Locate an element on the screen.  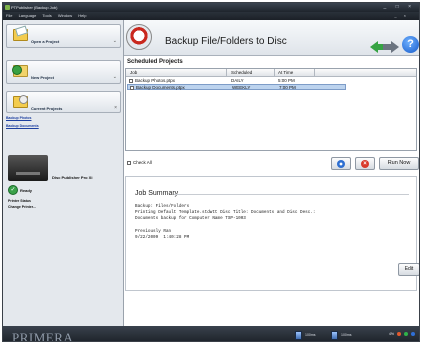
menu-window: Window is located at coordinates (65, 15).